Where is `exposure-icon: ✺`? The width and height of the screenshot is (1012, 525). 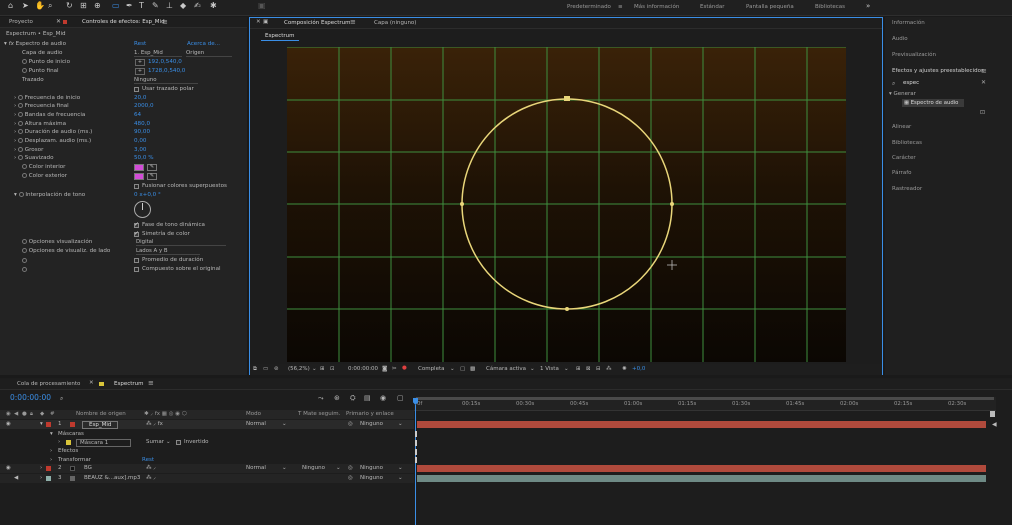
exposure-icon: ✺ is located at coordinates (624, 369).